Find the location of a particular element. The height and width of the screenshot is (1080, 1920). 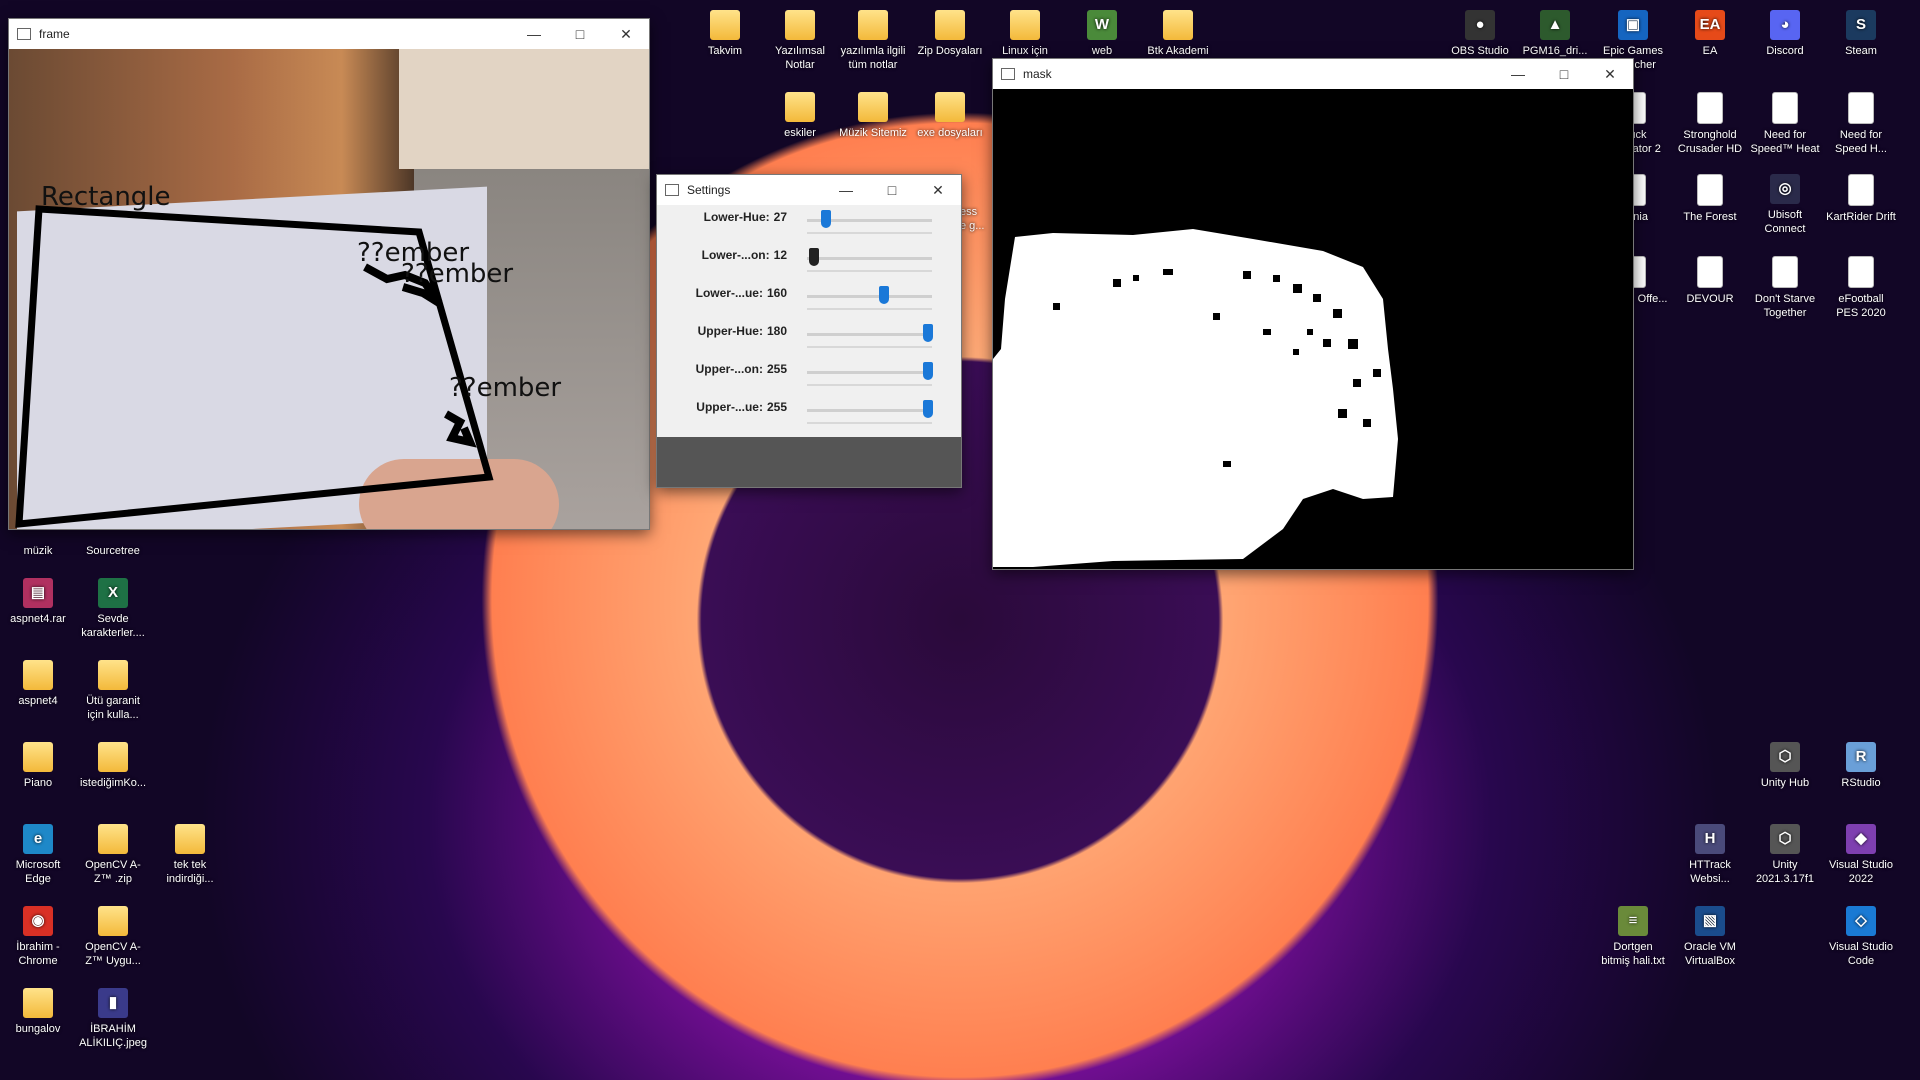

desktop-icon: ◕ Discord is located at coordinates (1785, 34).